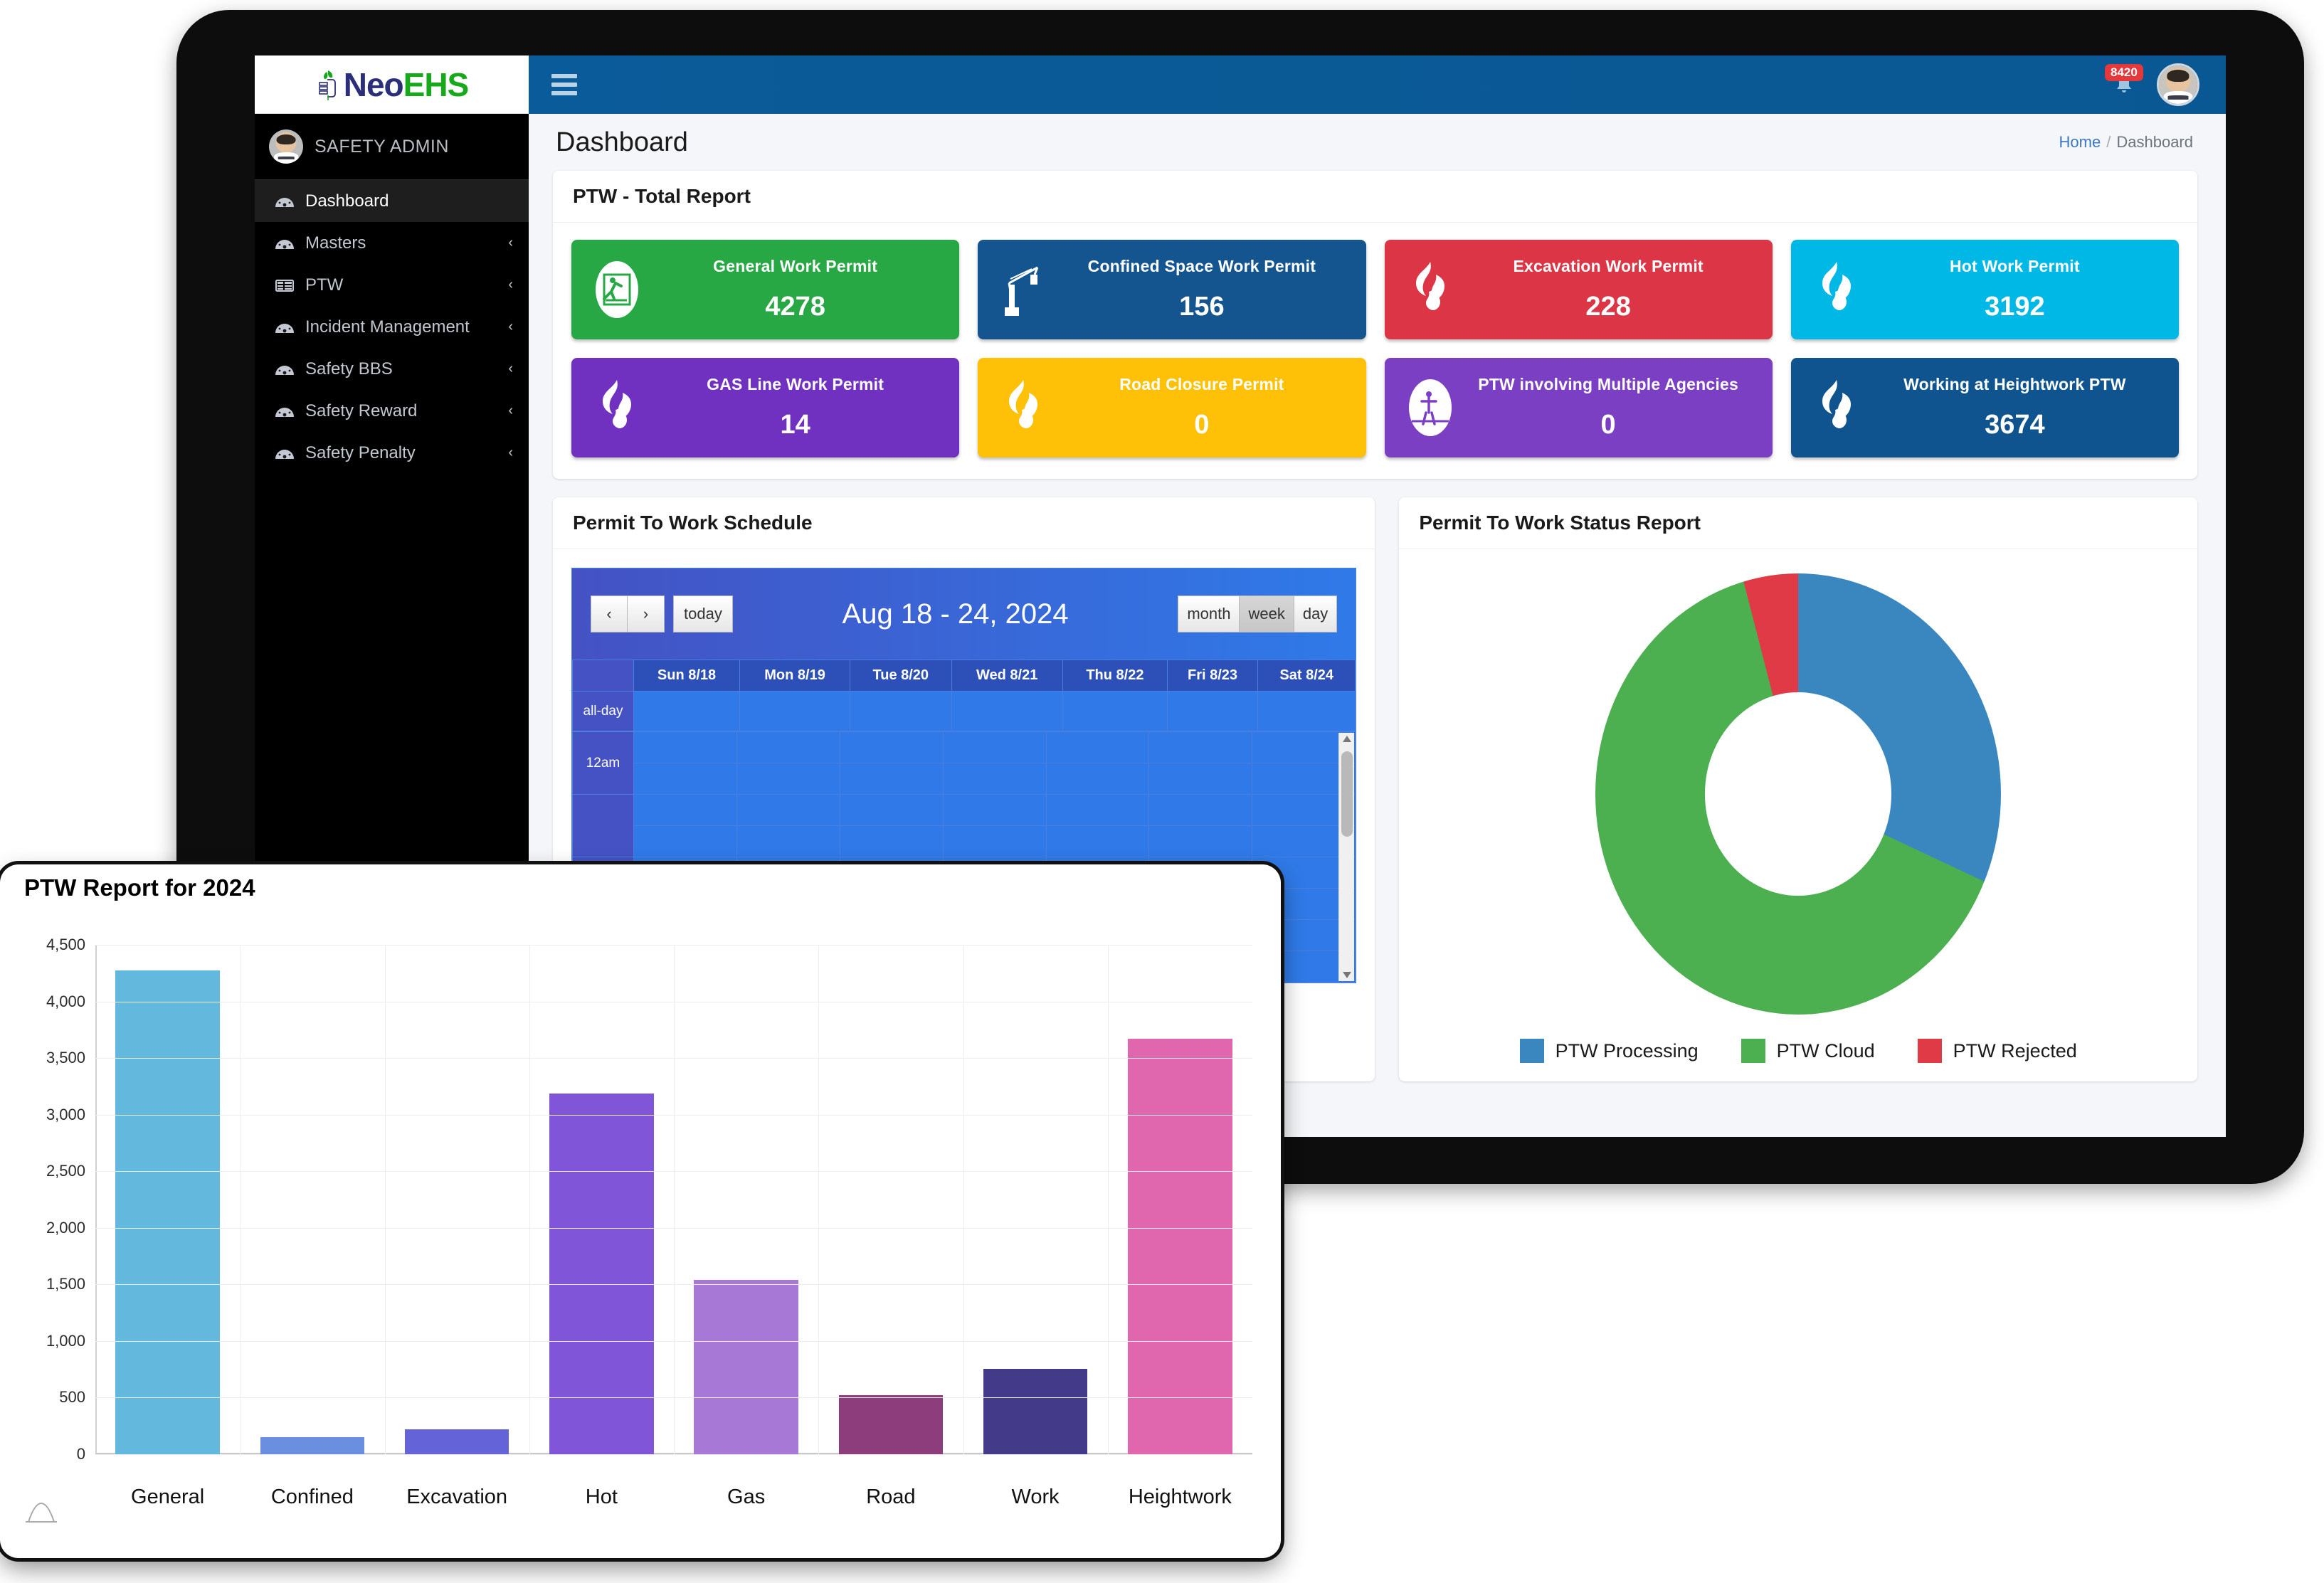  Describe the element at coordinates (1172, 289) in the screenshot. I see `kpi-tile-confined-space-work-permit: Confined Space Work Permit 156` at that location.